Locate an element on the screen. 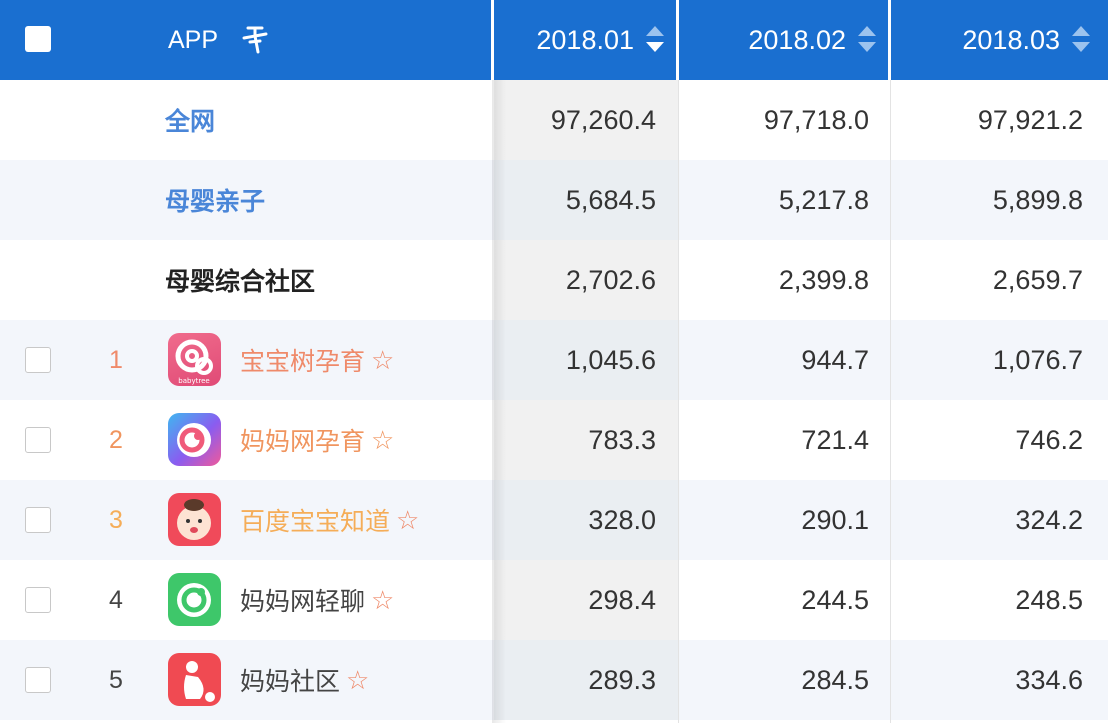  value-cell: 289.3 is located at coordinates (622, 679).